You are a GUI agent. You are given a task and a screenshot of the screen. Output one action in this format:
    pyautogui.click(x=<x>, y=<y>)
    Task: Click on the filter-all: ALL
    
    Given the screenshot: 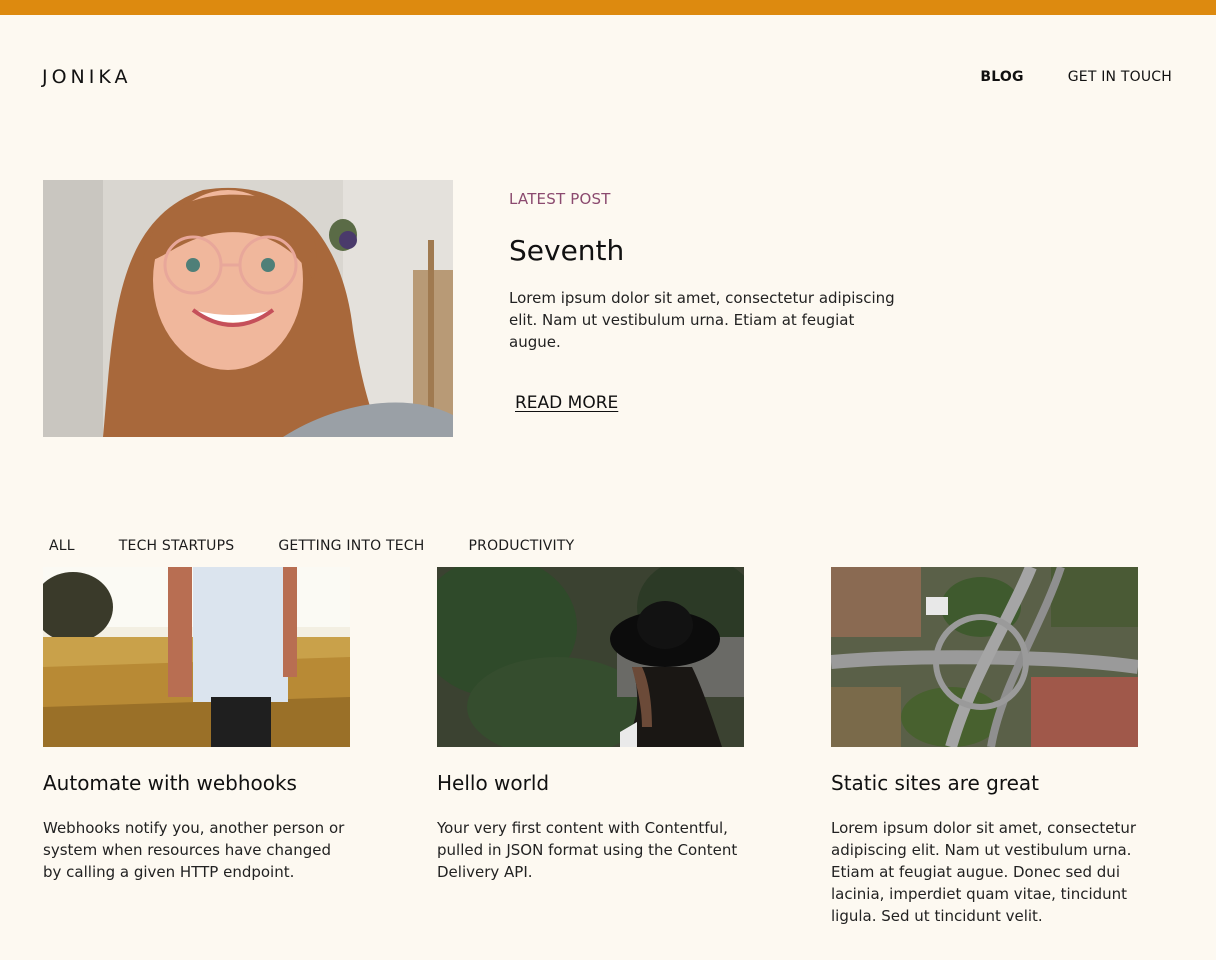 What is the action you would take?
    pyautogui.click(x=62, y=546)
    